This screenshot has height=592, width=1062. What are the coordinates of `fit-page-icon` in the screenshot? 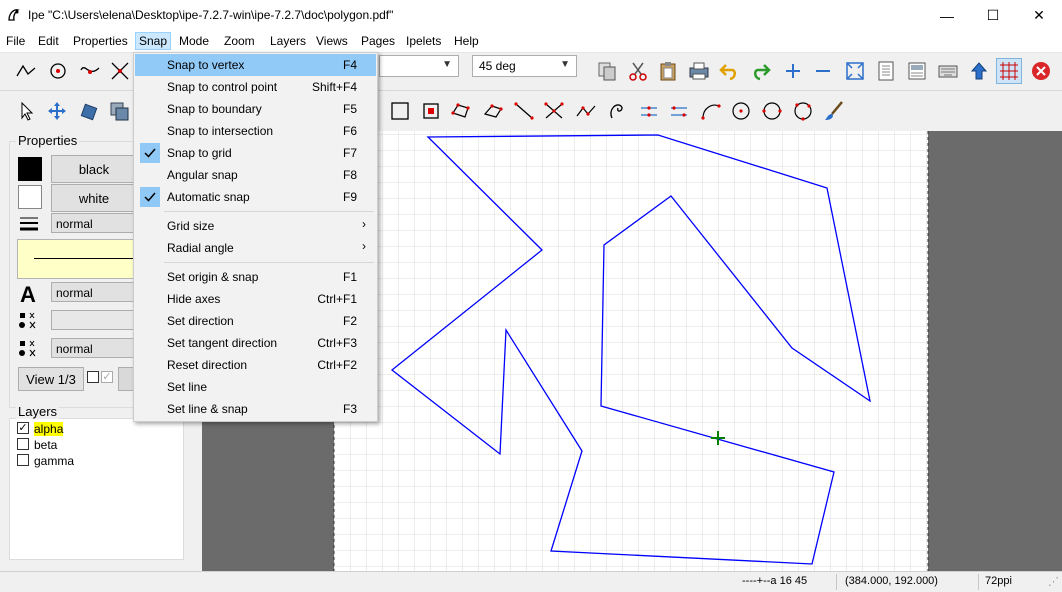 It's located at (855, 71).